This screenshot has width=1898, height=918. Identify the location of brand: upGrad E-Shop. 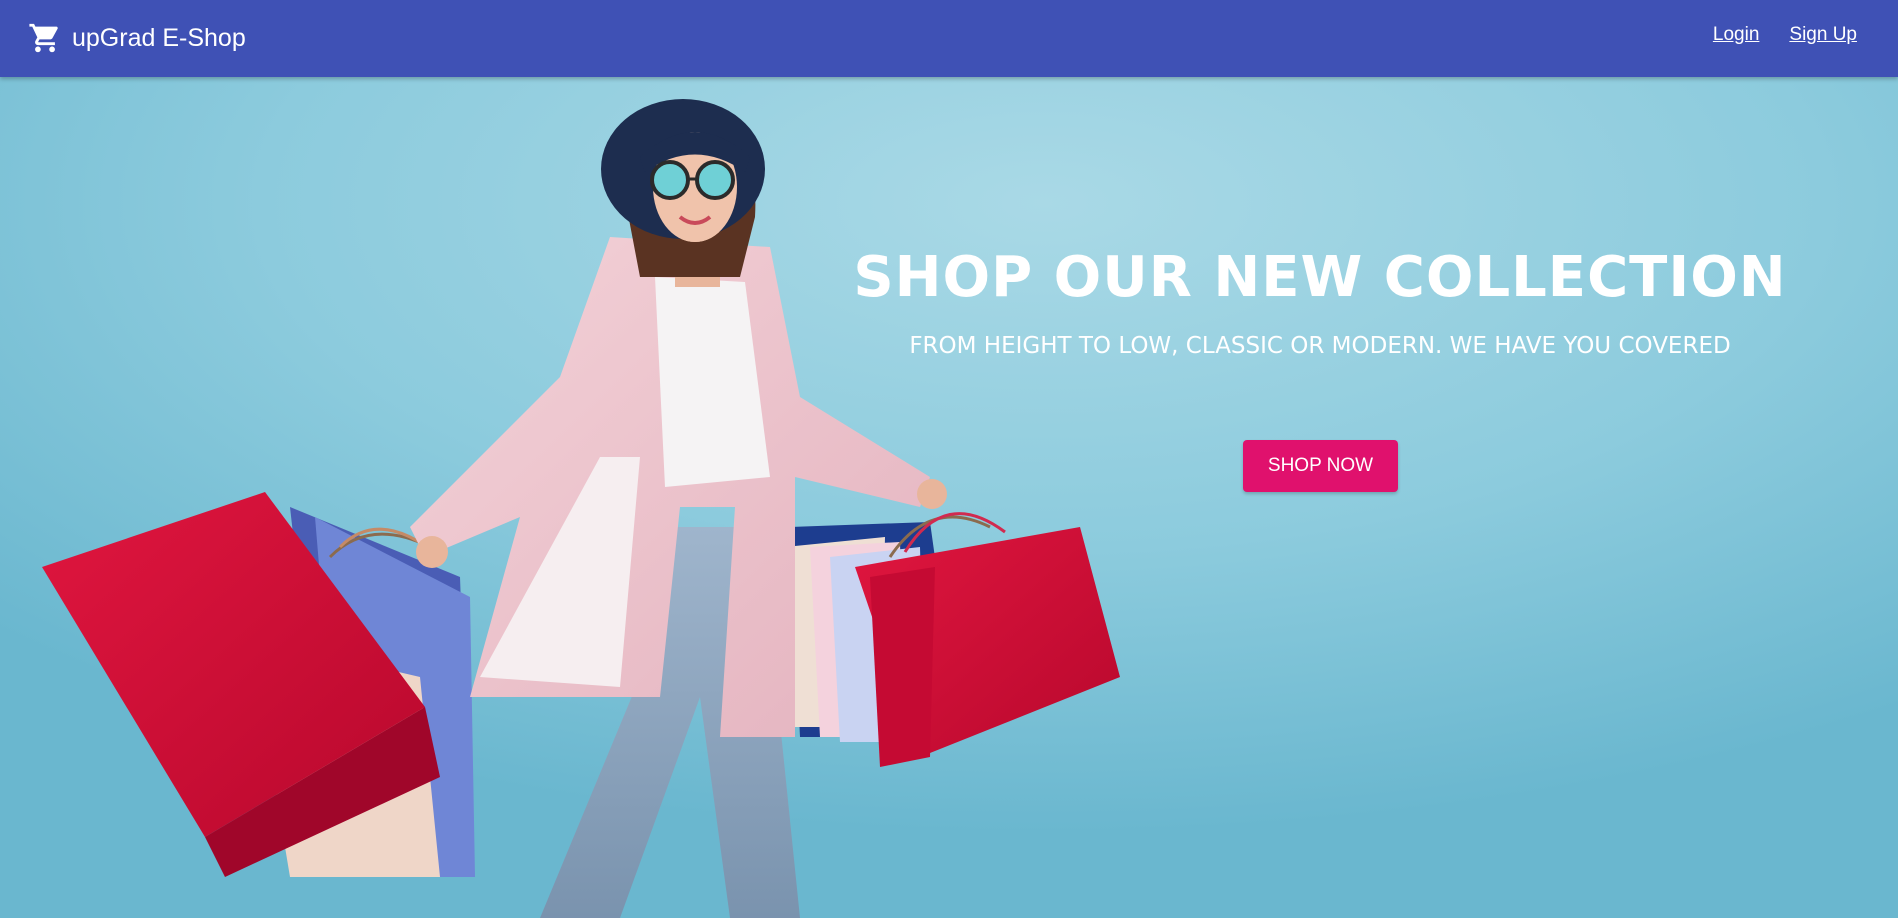
(137, 38).